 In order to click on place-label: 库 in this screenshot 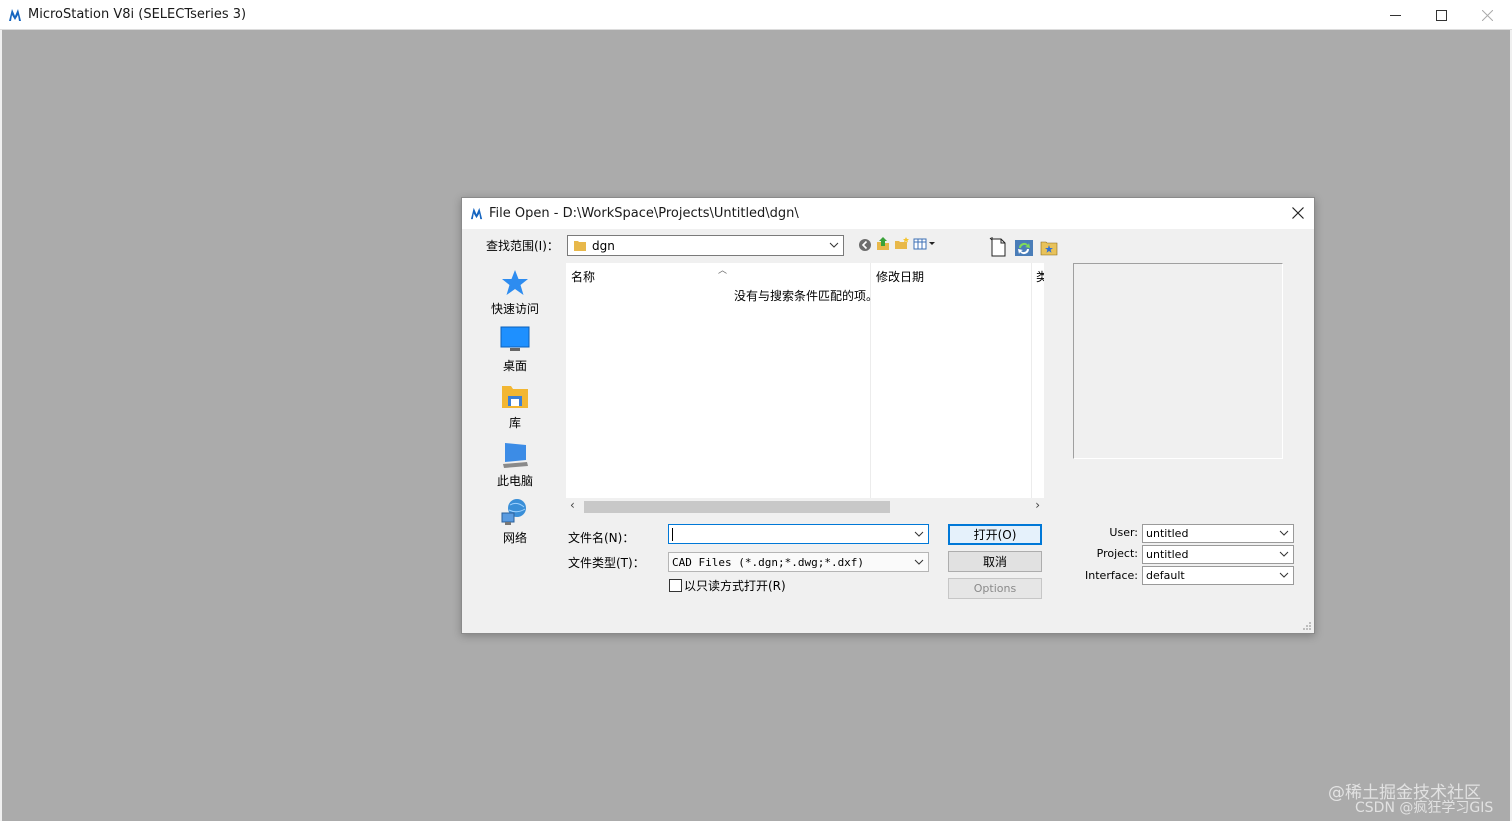, I will do `click(514, 423)`.